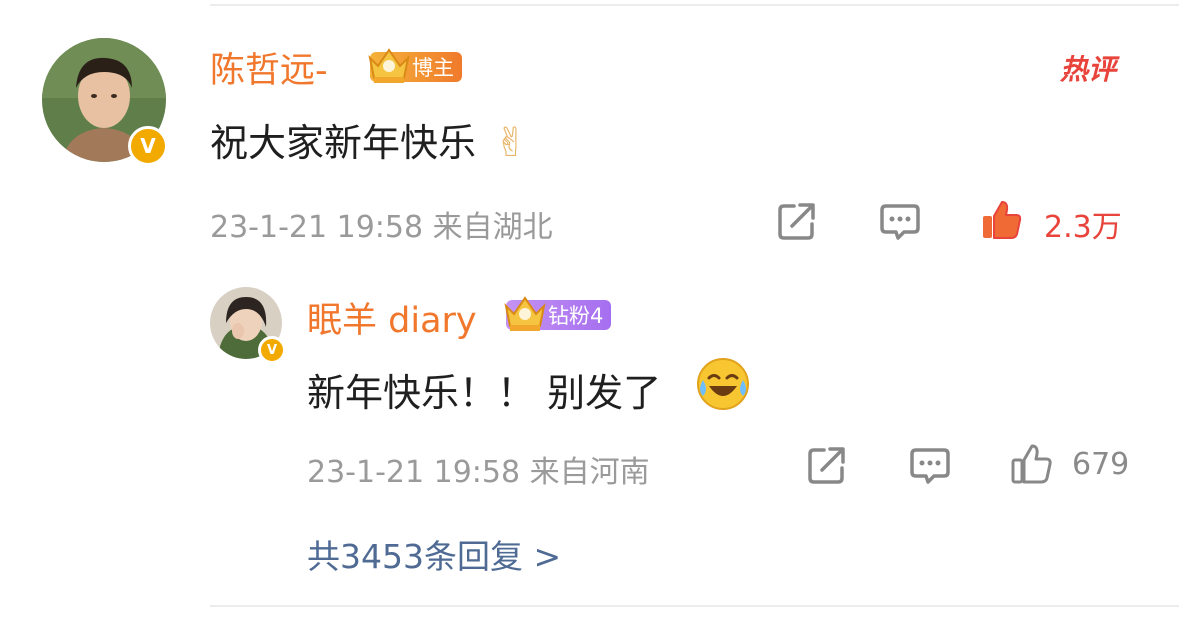 This screenshot has height=629, width=1179. Describe the element at coordinates (511, 143) in the screenshot. I see `victory-emoji-icon: ✌` at that location.